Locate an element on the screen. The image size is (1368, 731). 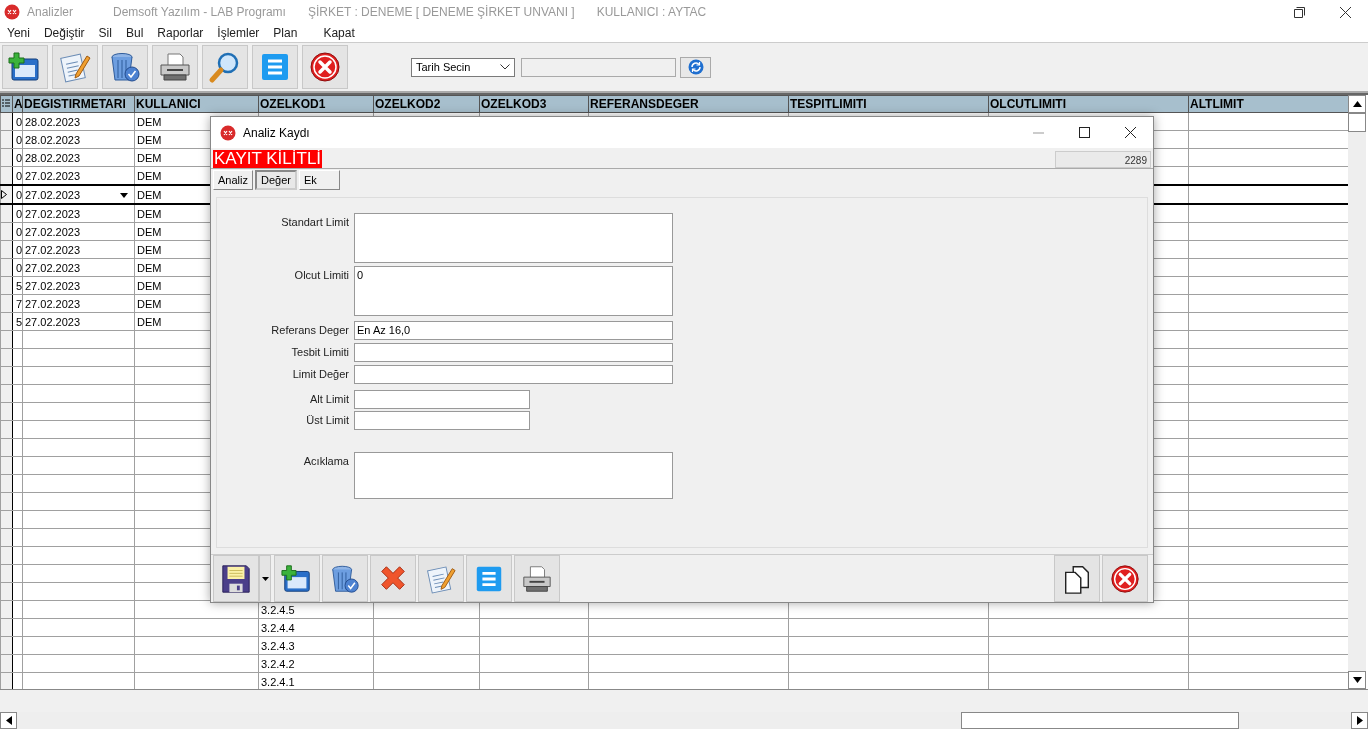
scroll-up-icon is located at coordinates (1357, 104).